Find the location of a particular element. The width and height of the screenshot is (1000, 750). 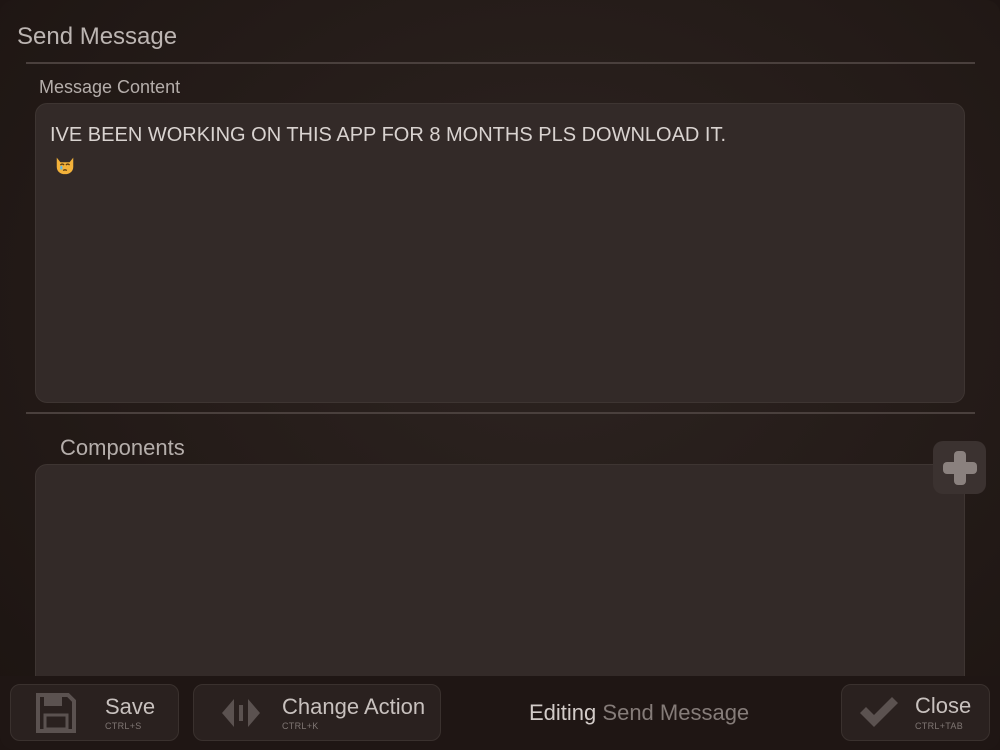

crying-cat-emoji-icon is located at coordinates (65, 166).